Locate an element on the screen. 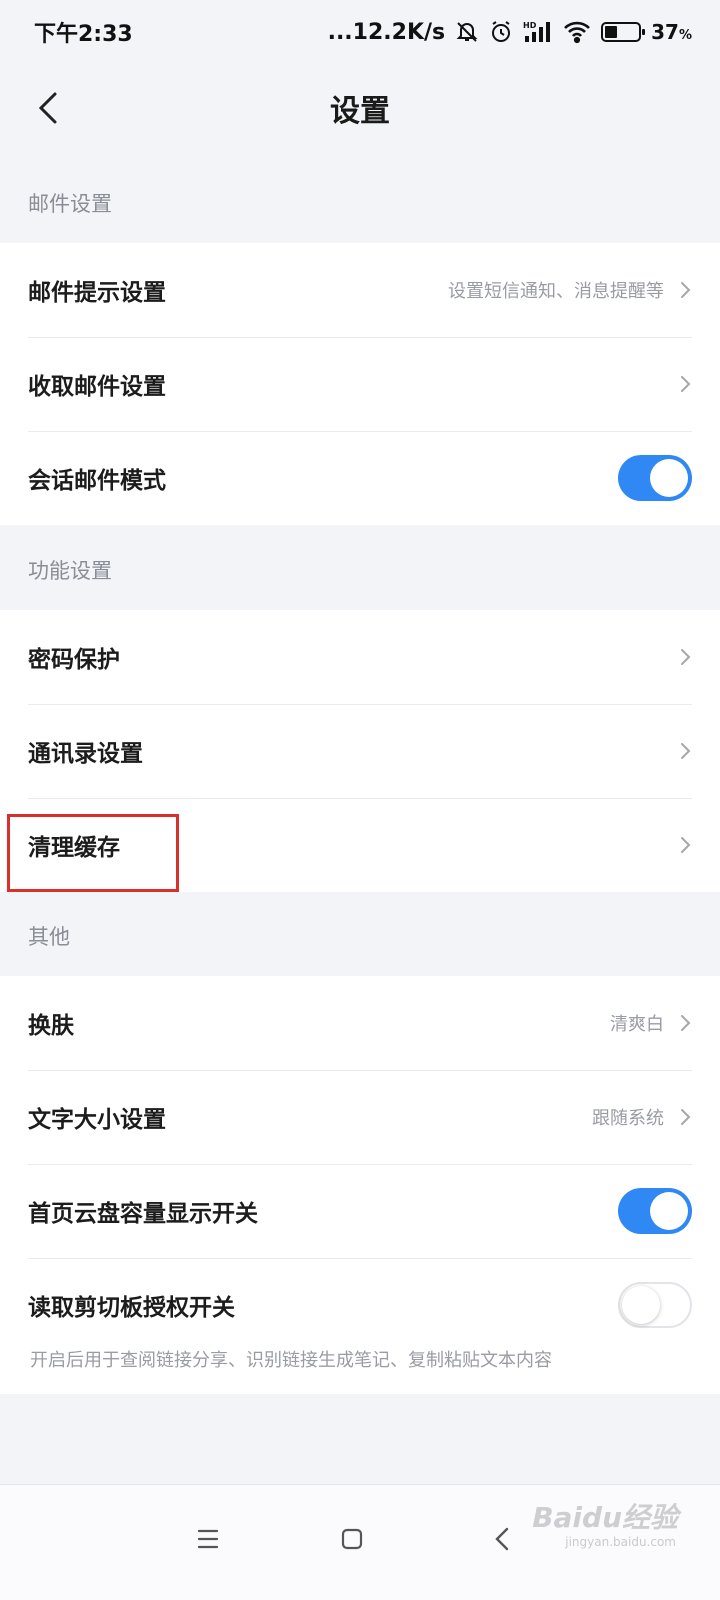 The height and width of the screenshot is (1600, 720). status-bar: 下午2:33 ...12.2K/s HD 37% is located at coordinates (360, 32).